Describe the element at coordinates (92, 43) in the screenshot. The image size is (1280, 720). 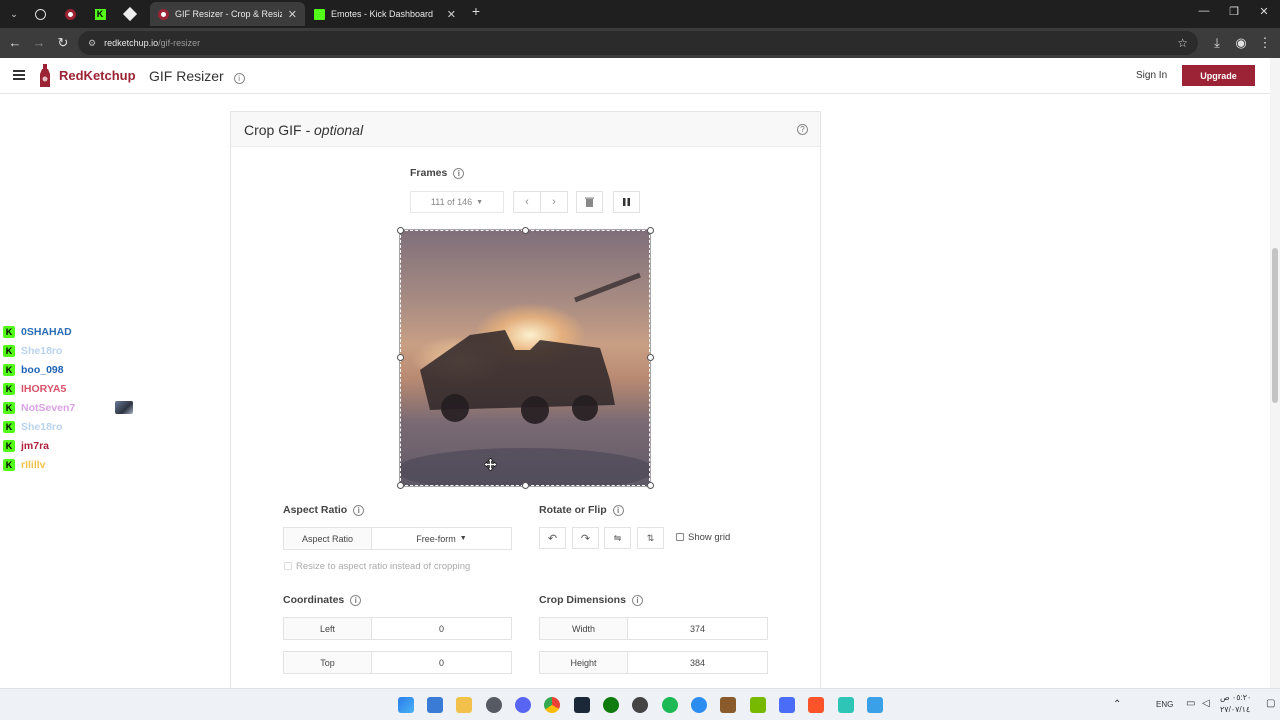
I see `site-info-icon: ⚙` at that location.